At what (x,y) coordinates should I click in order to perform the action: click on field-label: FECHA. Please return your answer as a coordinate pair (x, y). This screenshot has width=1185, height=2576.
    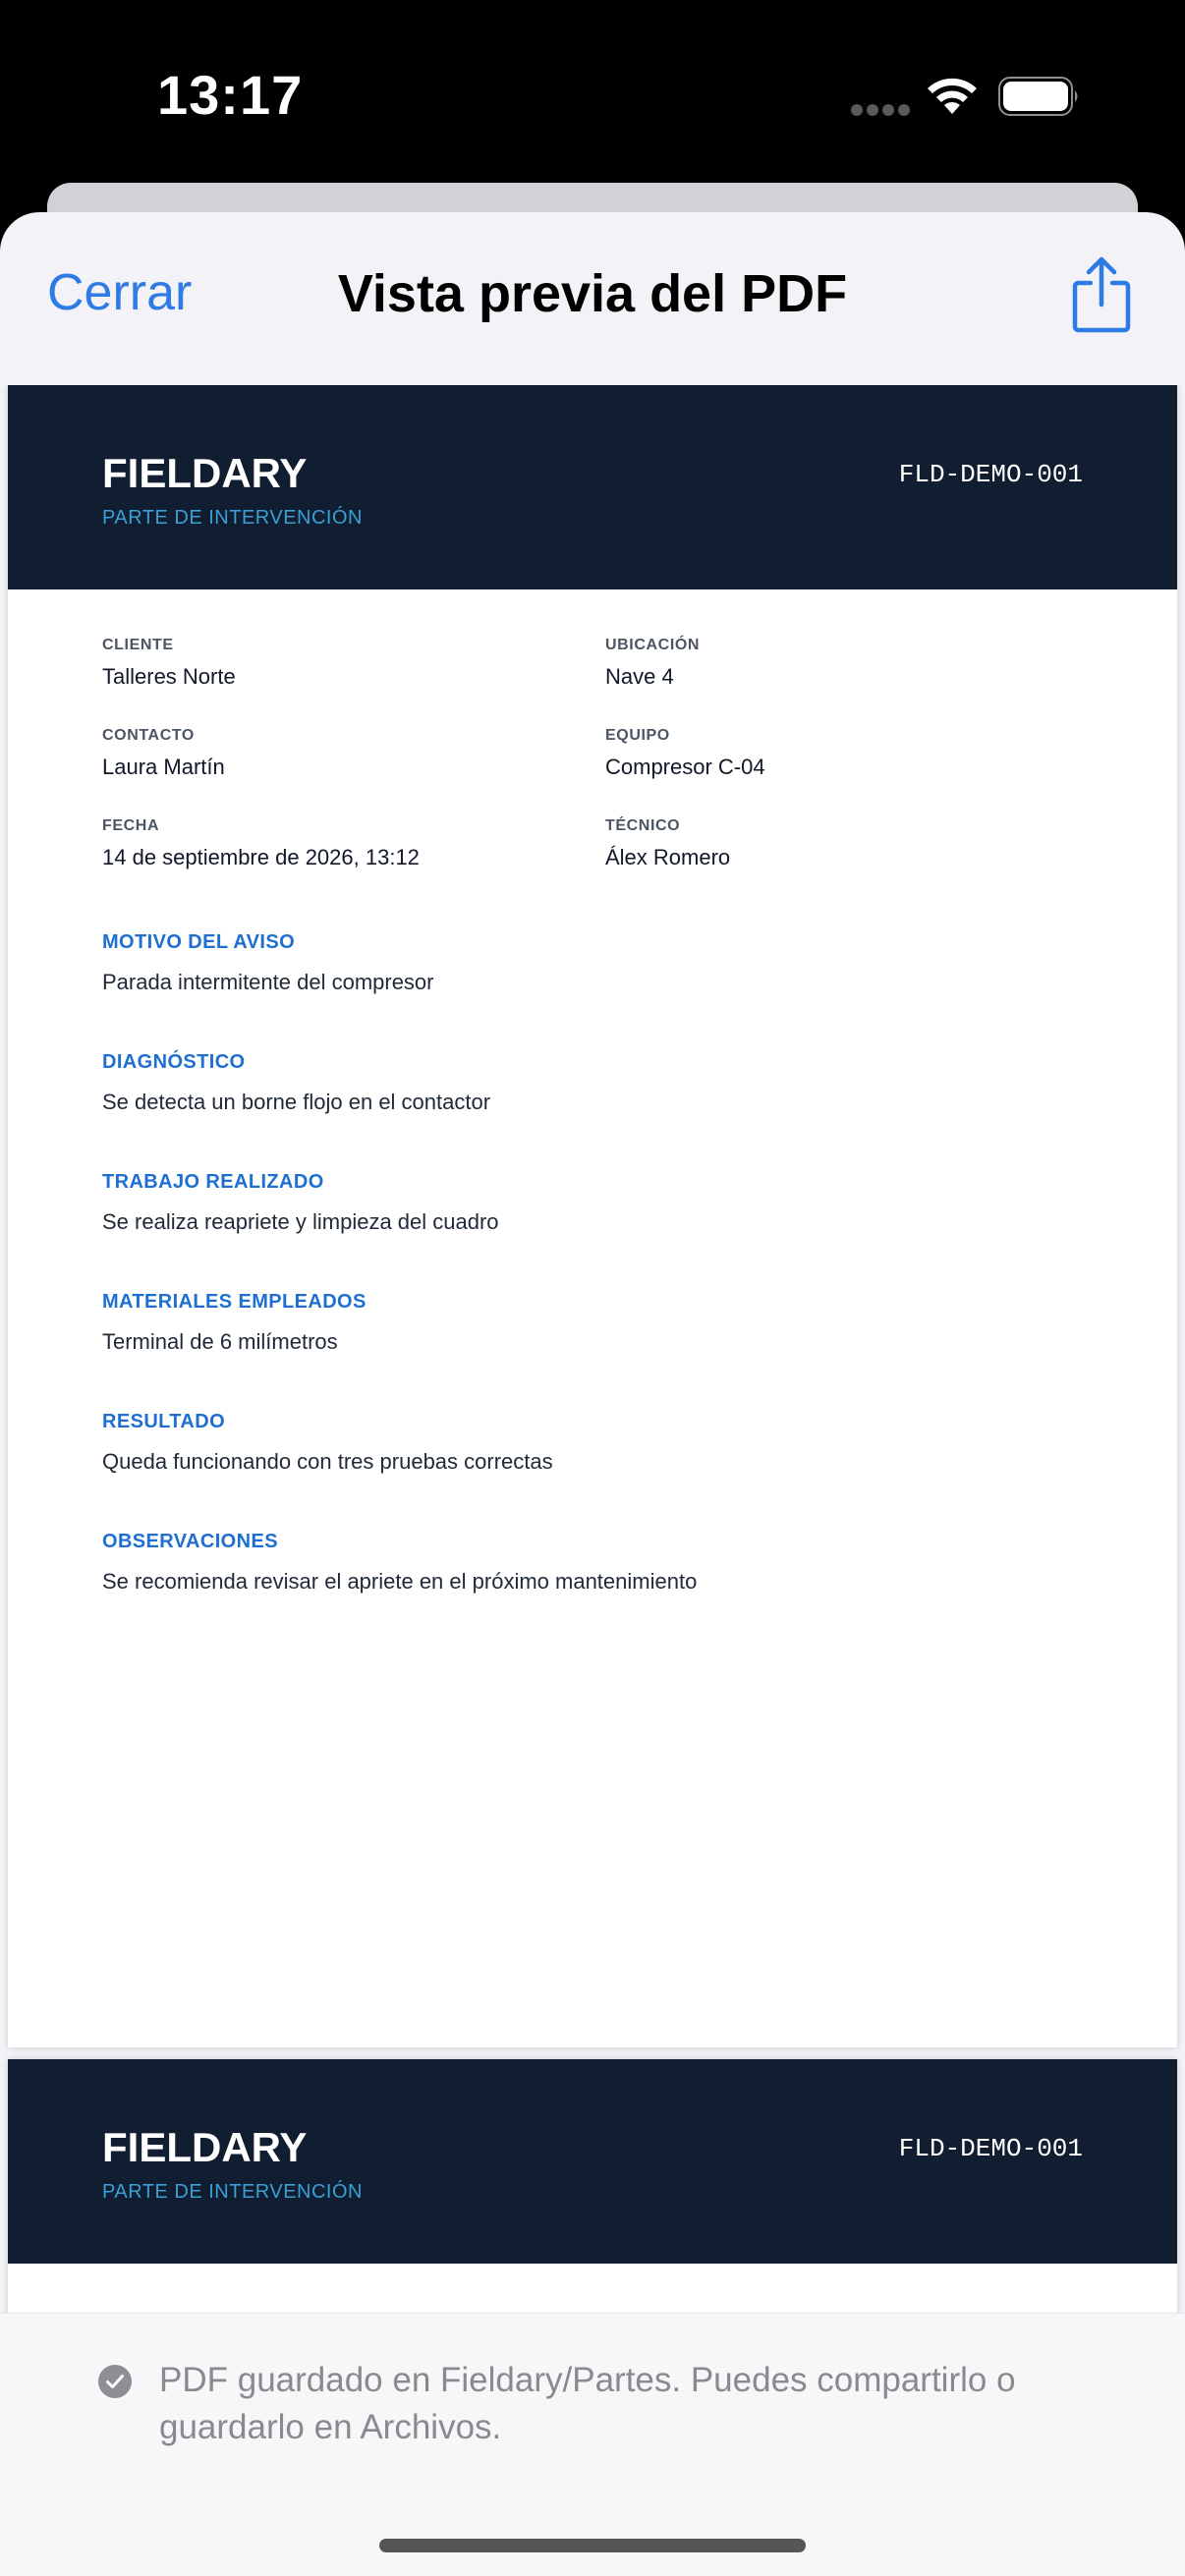
    Looking at the image, I should click on (131, 825).